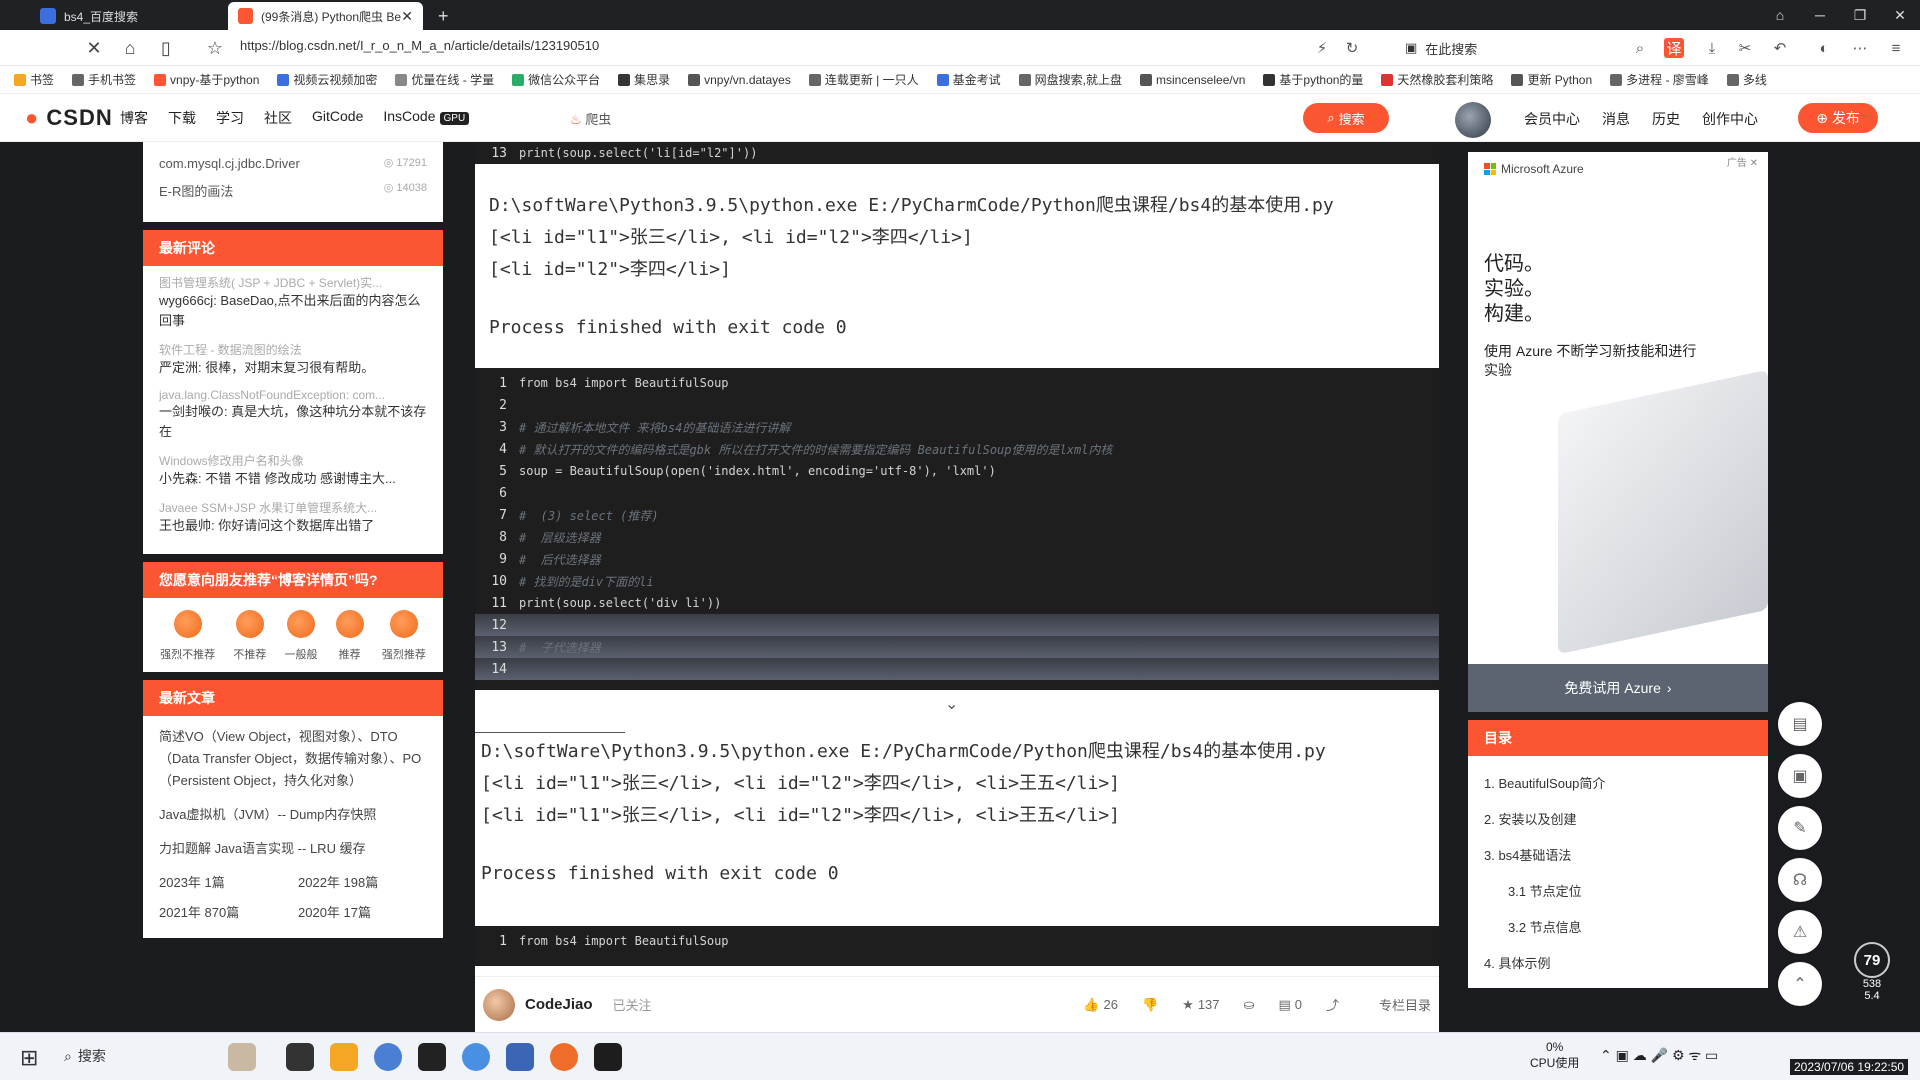 The height and width of the screenshot is (1080, 1920). I want to click on bookmark-item: 多进程 - 廖雪峰, so click(1659, 79).